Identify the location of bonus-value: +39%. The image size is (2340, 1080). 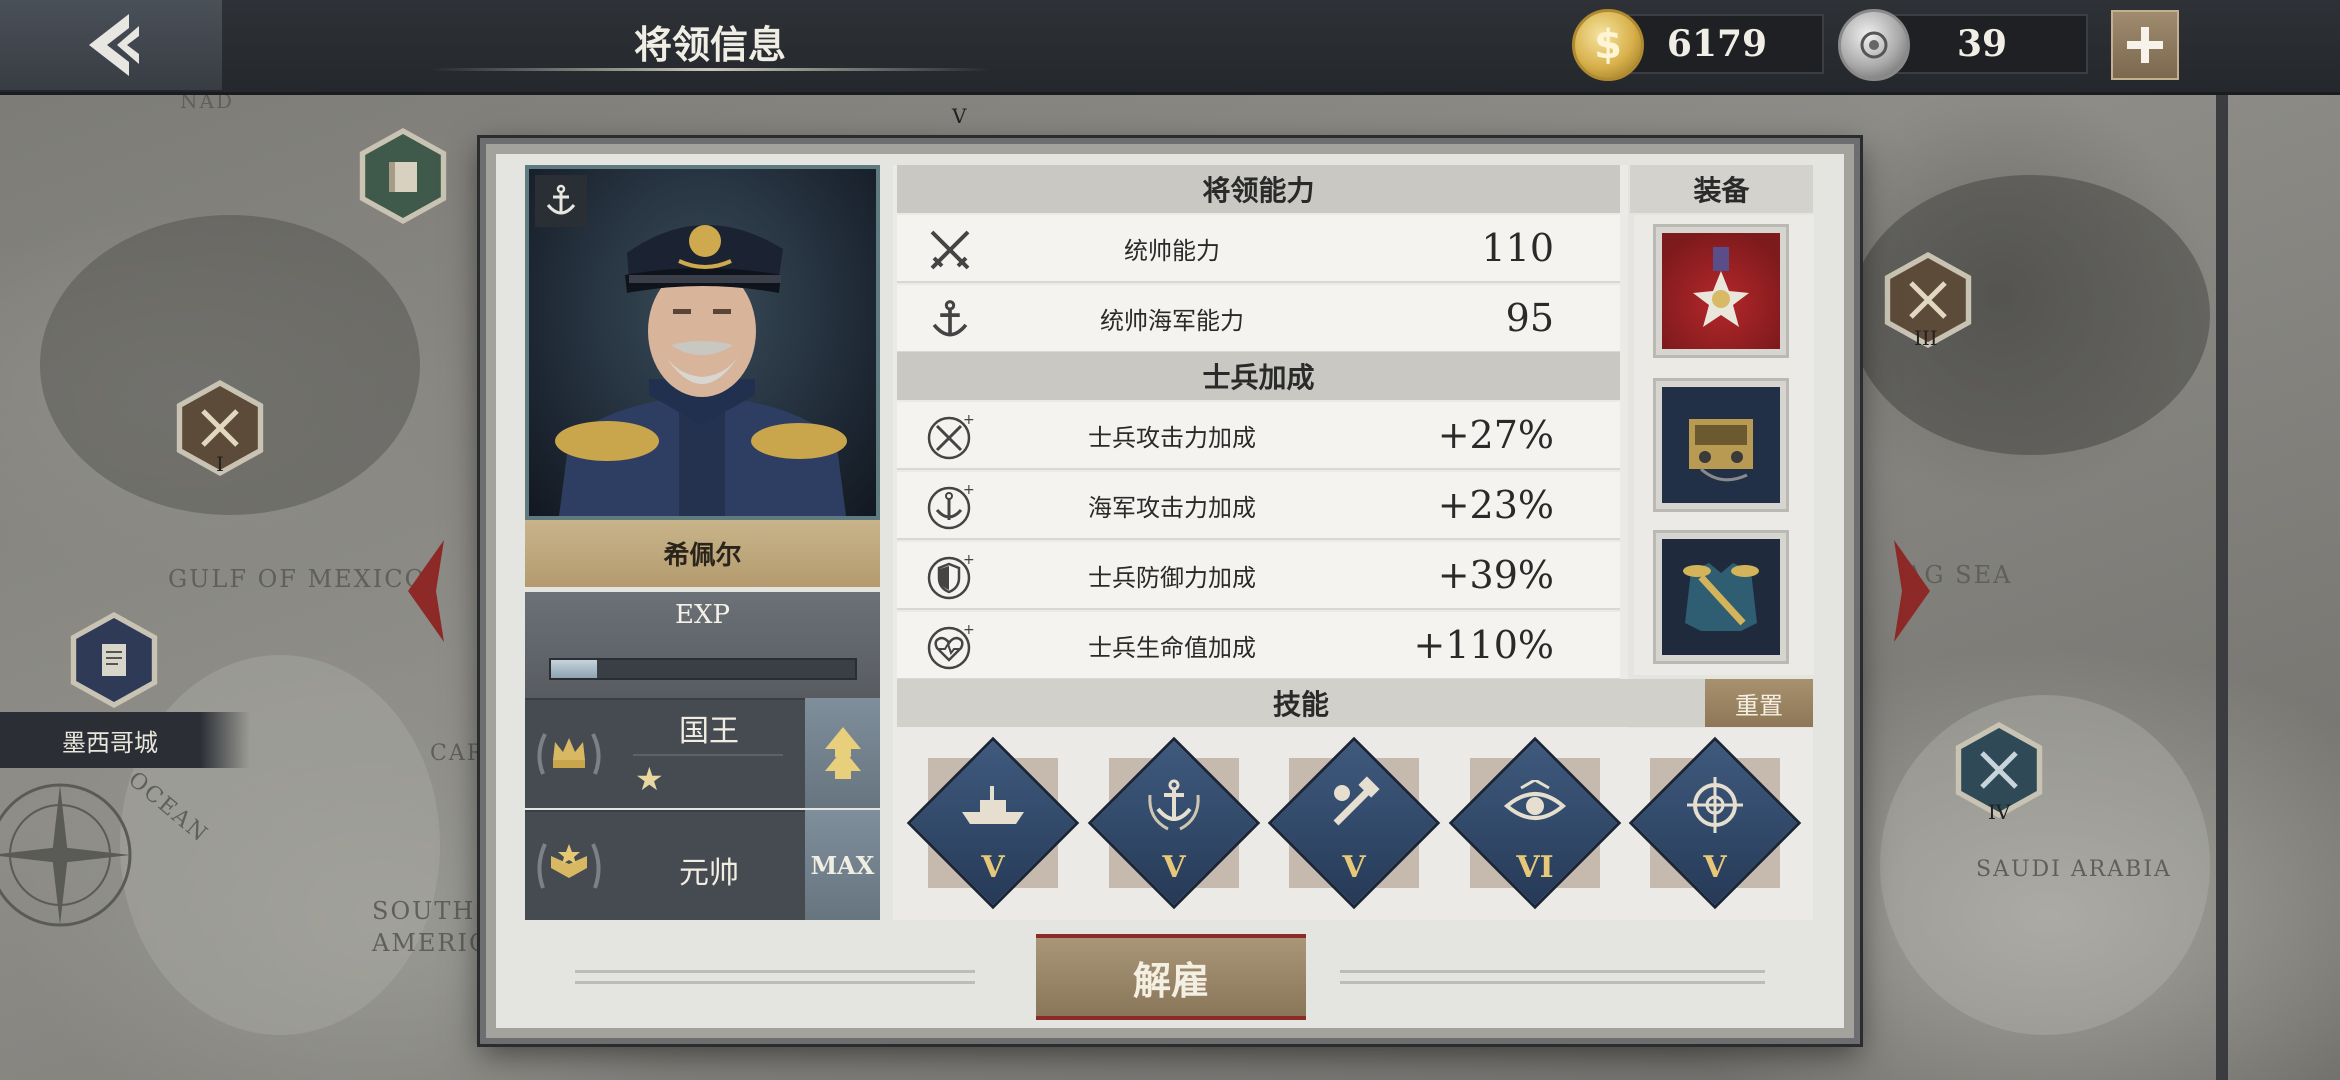
(1495, 575).